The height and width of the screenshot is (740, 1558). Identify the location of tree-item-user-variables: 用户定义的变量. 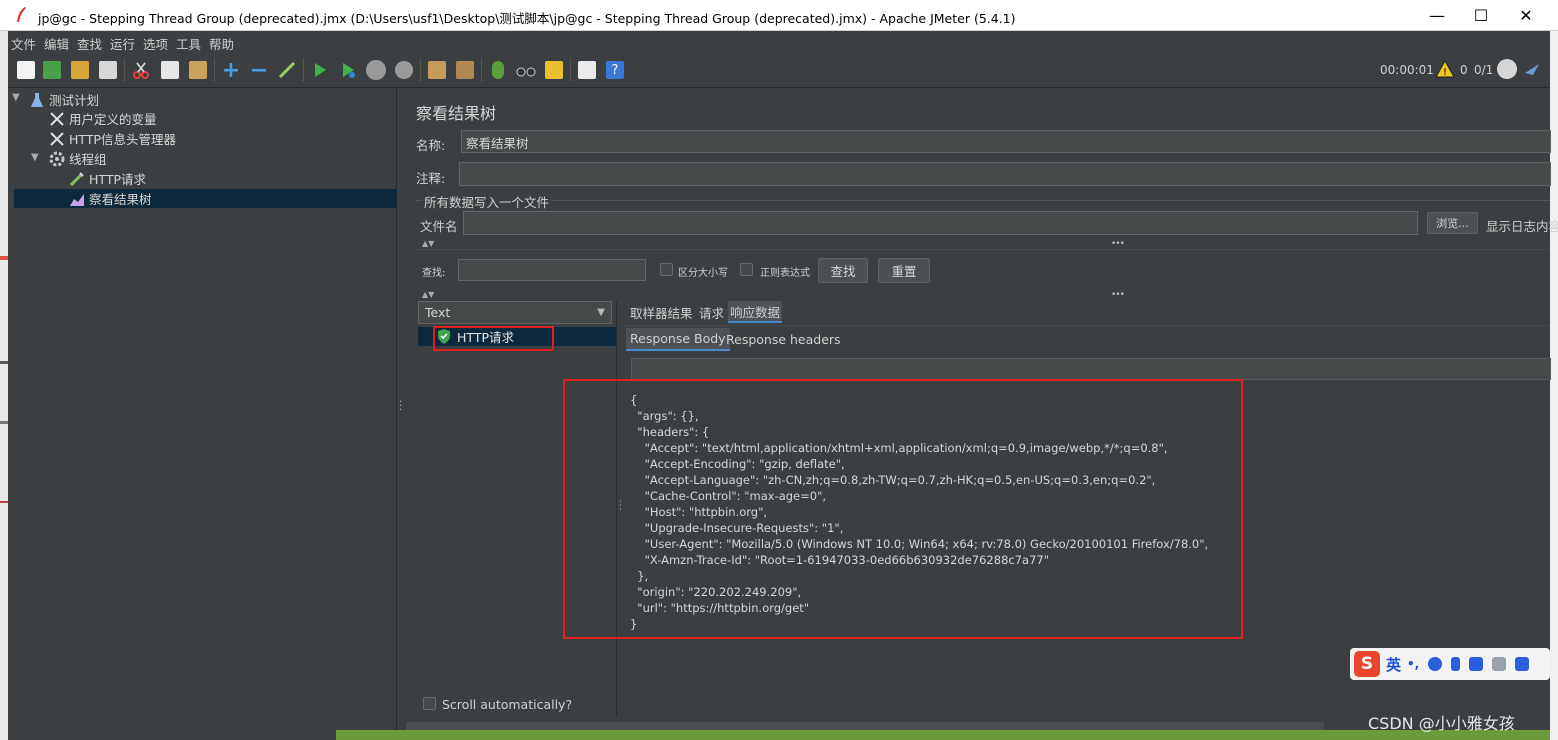
(102, 118).